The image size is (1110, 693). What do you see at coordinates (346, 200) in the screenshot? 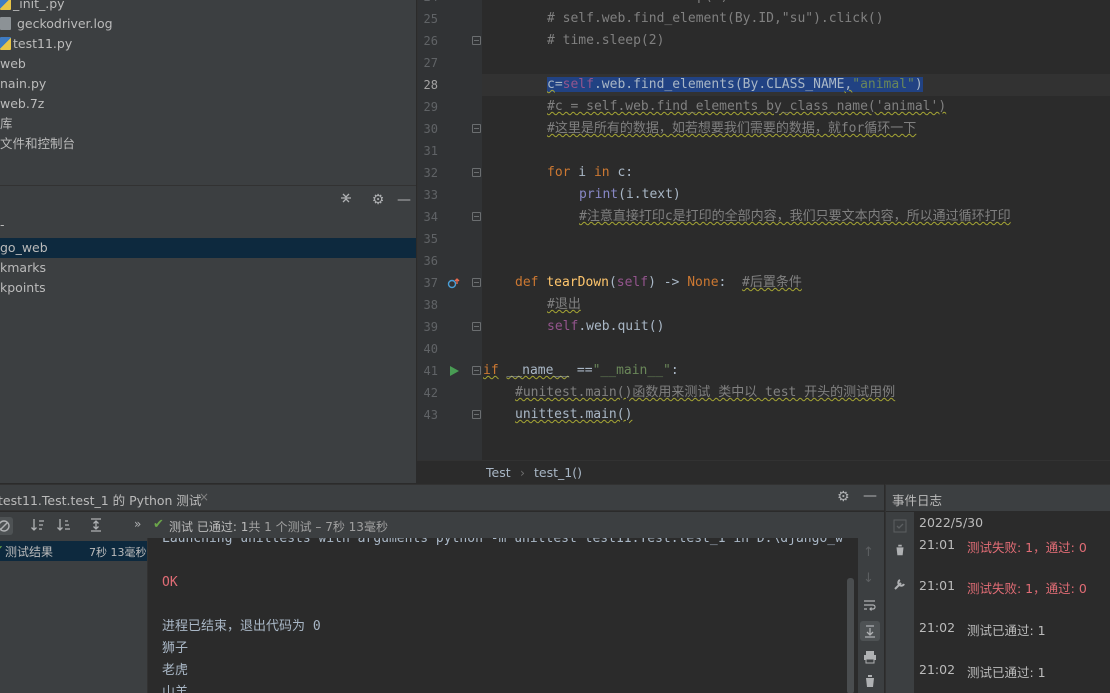
I see `collapse-all-icon` at bounding box center [346, 200].